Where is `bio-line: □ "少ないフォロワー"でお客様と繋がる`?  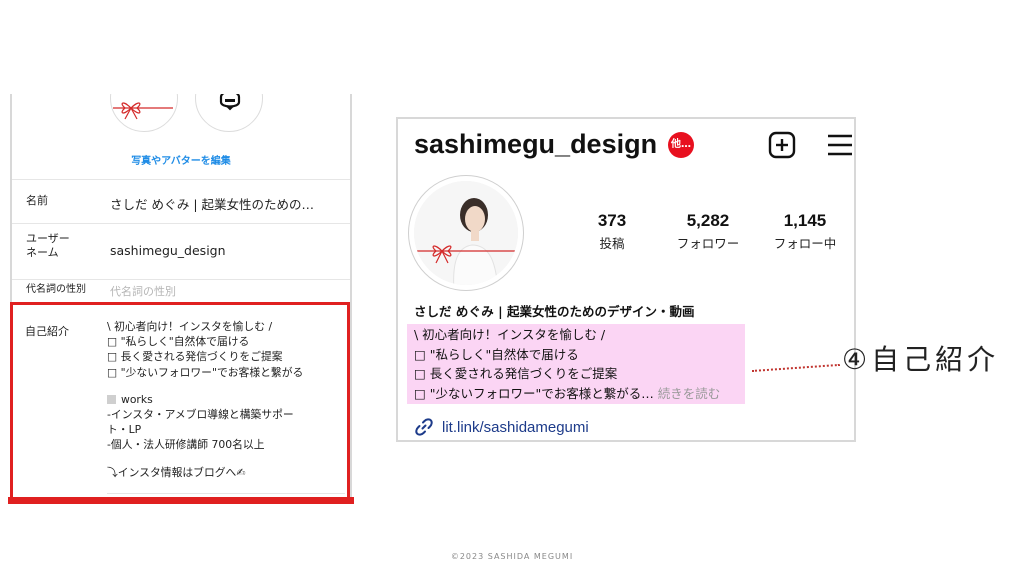 bio-line: □ "少ないフォロワー"でお客様と繋がる is located at coordinates (205, 372).